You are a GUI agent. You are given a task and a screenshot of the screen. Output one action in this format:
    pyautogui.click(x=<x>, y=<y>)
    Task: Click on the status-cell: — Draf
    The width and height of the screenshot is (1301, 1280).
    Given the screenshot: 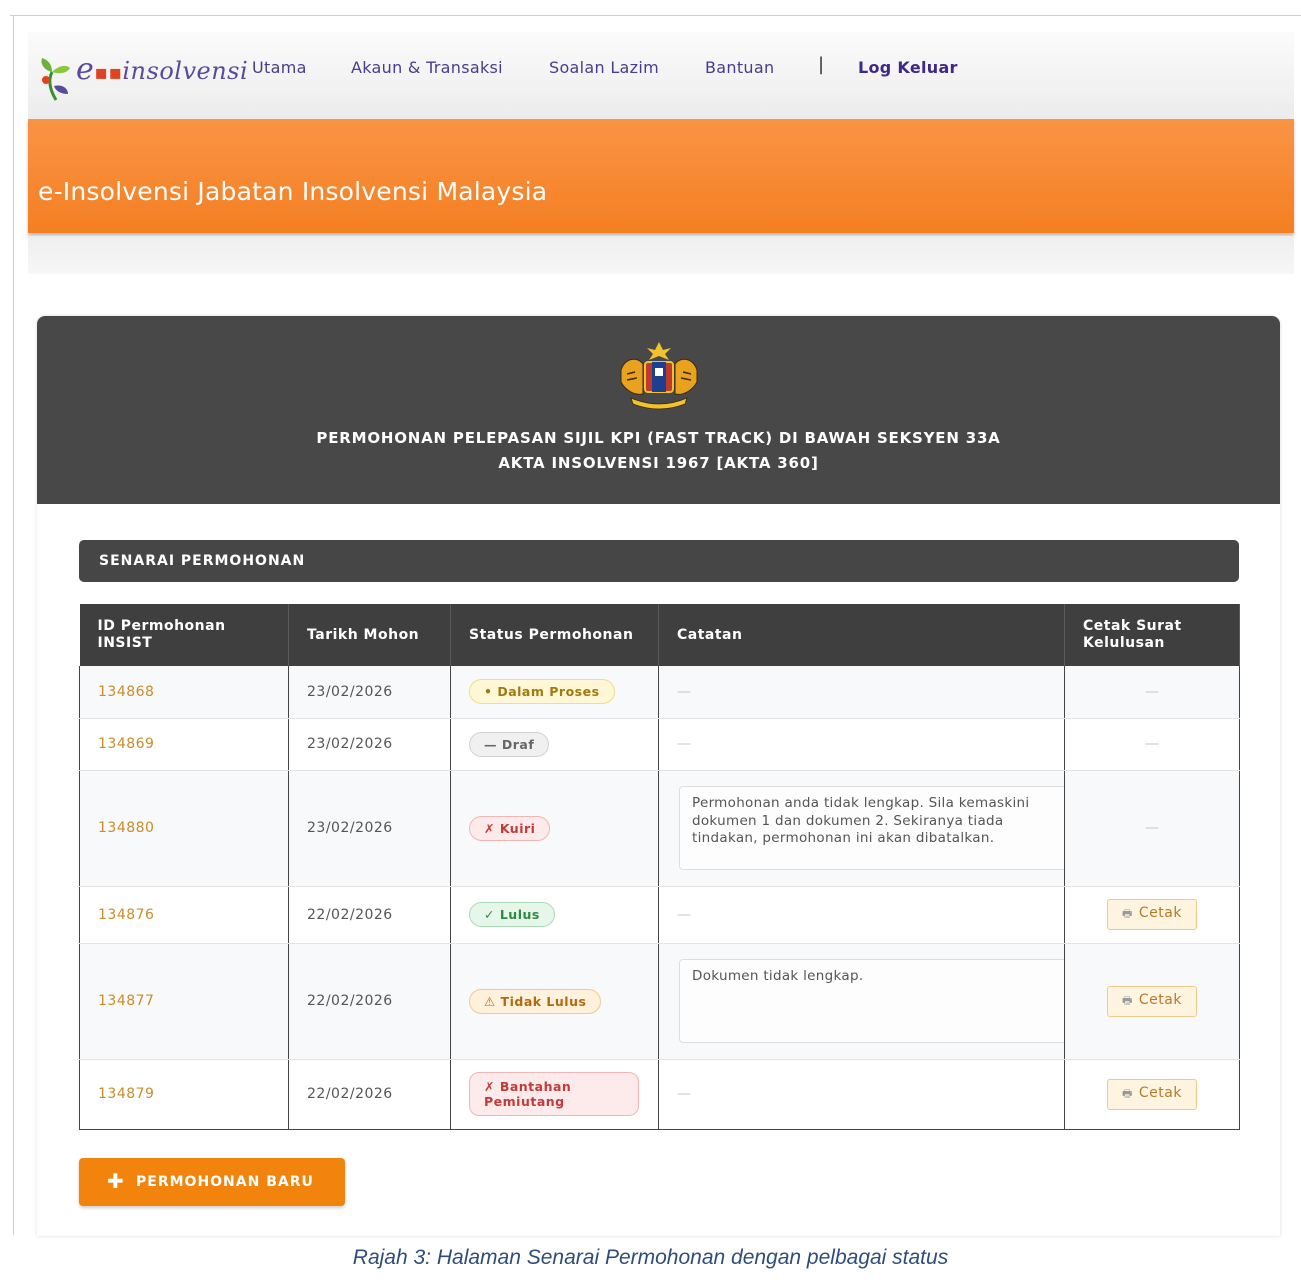 What is the action you would take?
    pyautogui.click(x=554, y=744)
    